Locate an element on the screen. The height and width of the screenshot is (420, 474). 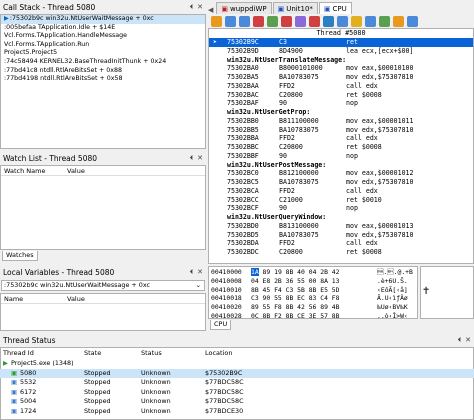
disassembly-line: 75302BB5 BA10783075 mov edx,$75307810 is located at coordinates (341, 130).